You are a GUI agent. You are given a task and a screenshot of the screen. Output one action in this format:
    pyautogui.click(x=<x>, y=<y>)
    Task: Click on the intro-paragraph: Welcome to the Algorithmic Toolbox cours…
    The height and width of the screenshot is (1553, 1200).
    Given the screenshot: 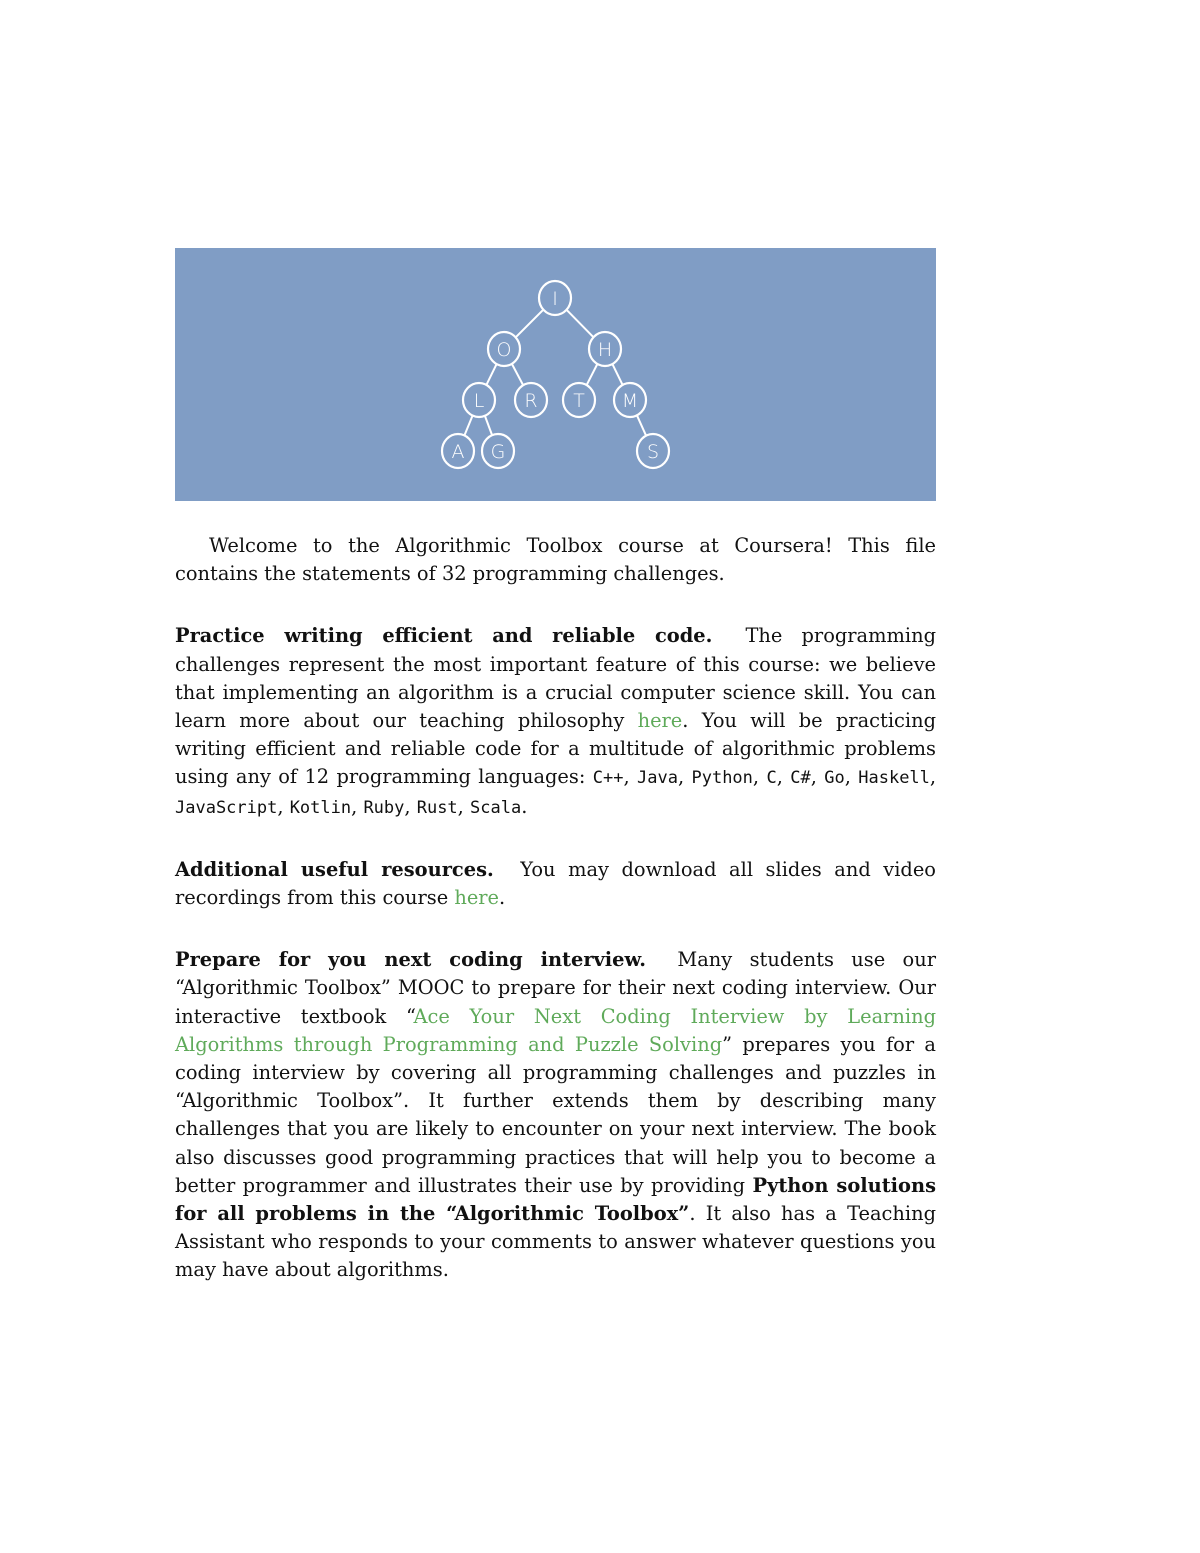 What is the action you would take?
    pyautogui.click(x=555, y=560)
    